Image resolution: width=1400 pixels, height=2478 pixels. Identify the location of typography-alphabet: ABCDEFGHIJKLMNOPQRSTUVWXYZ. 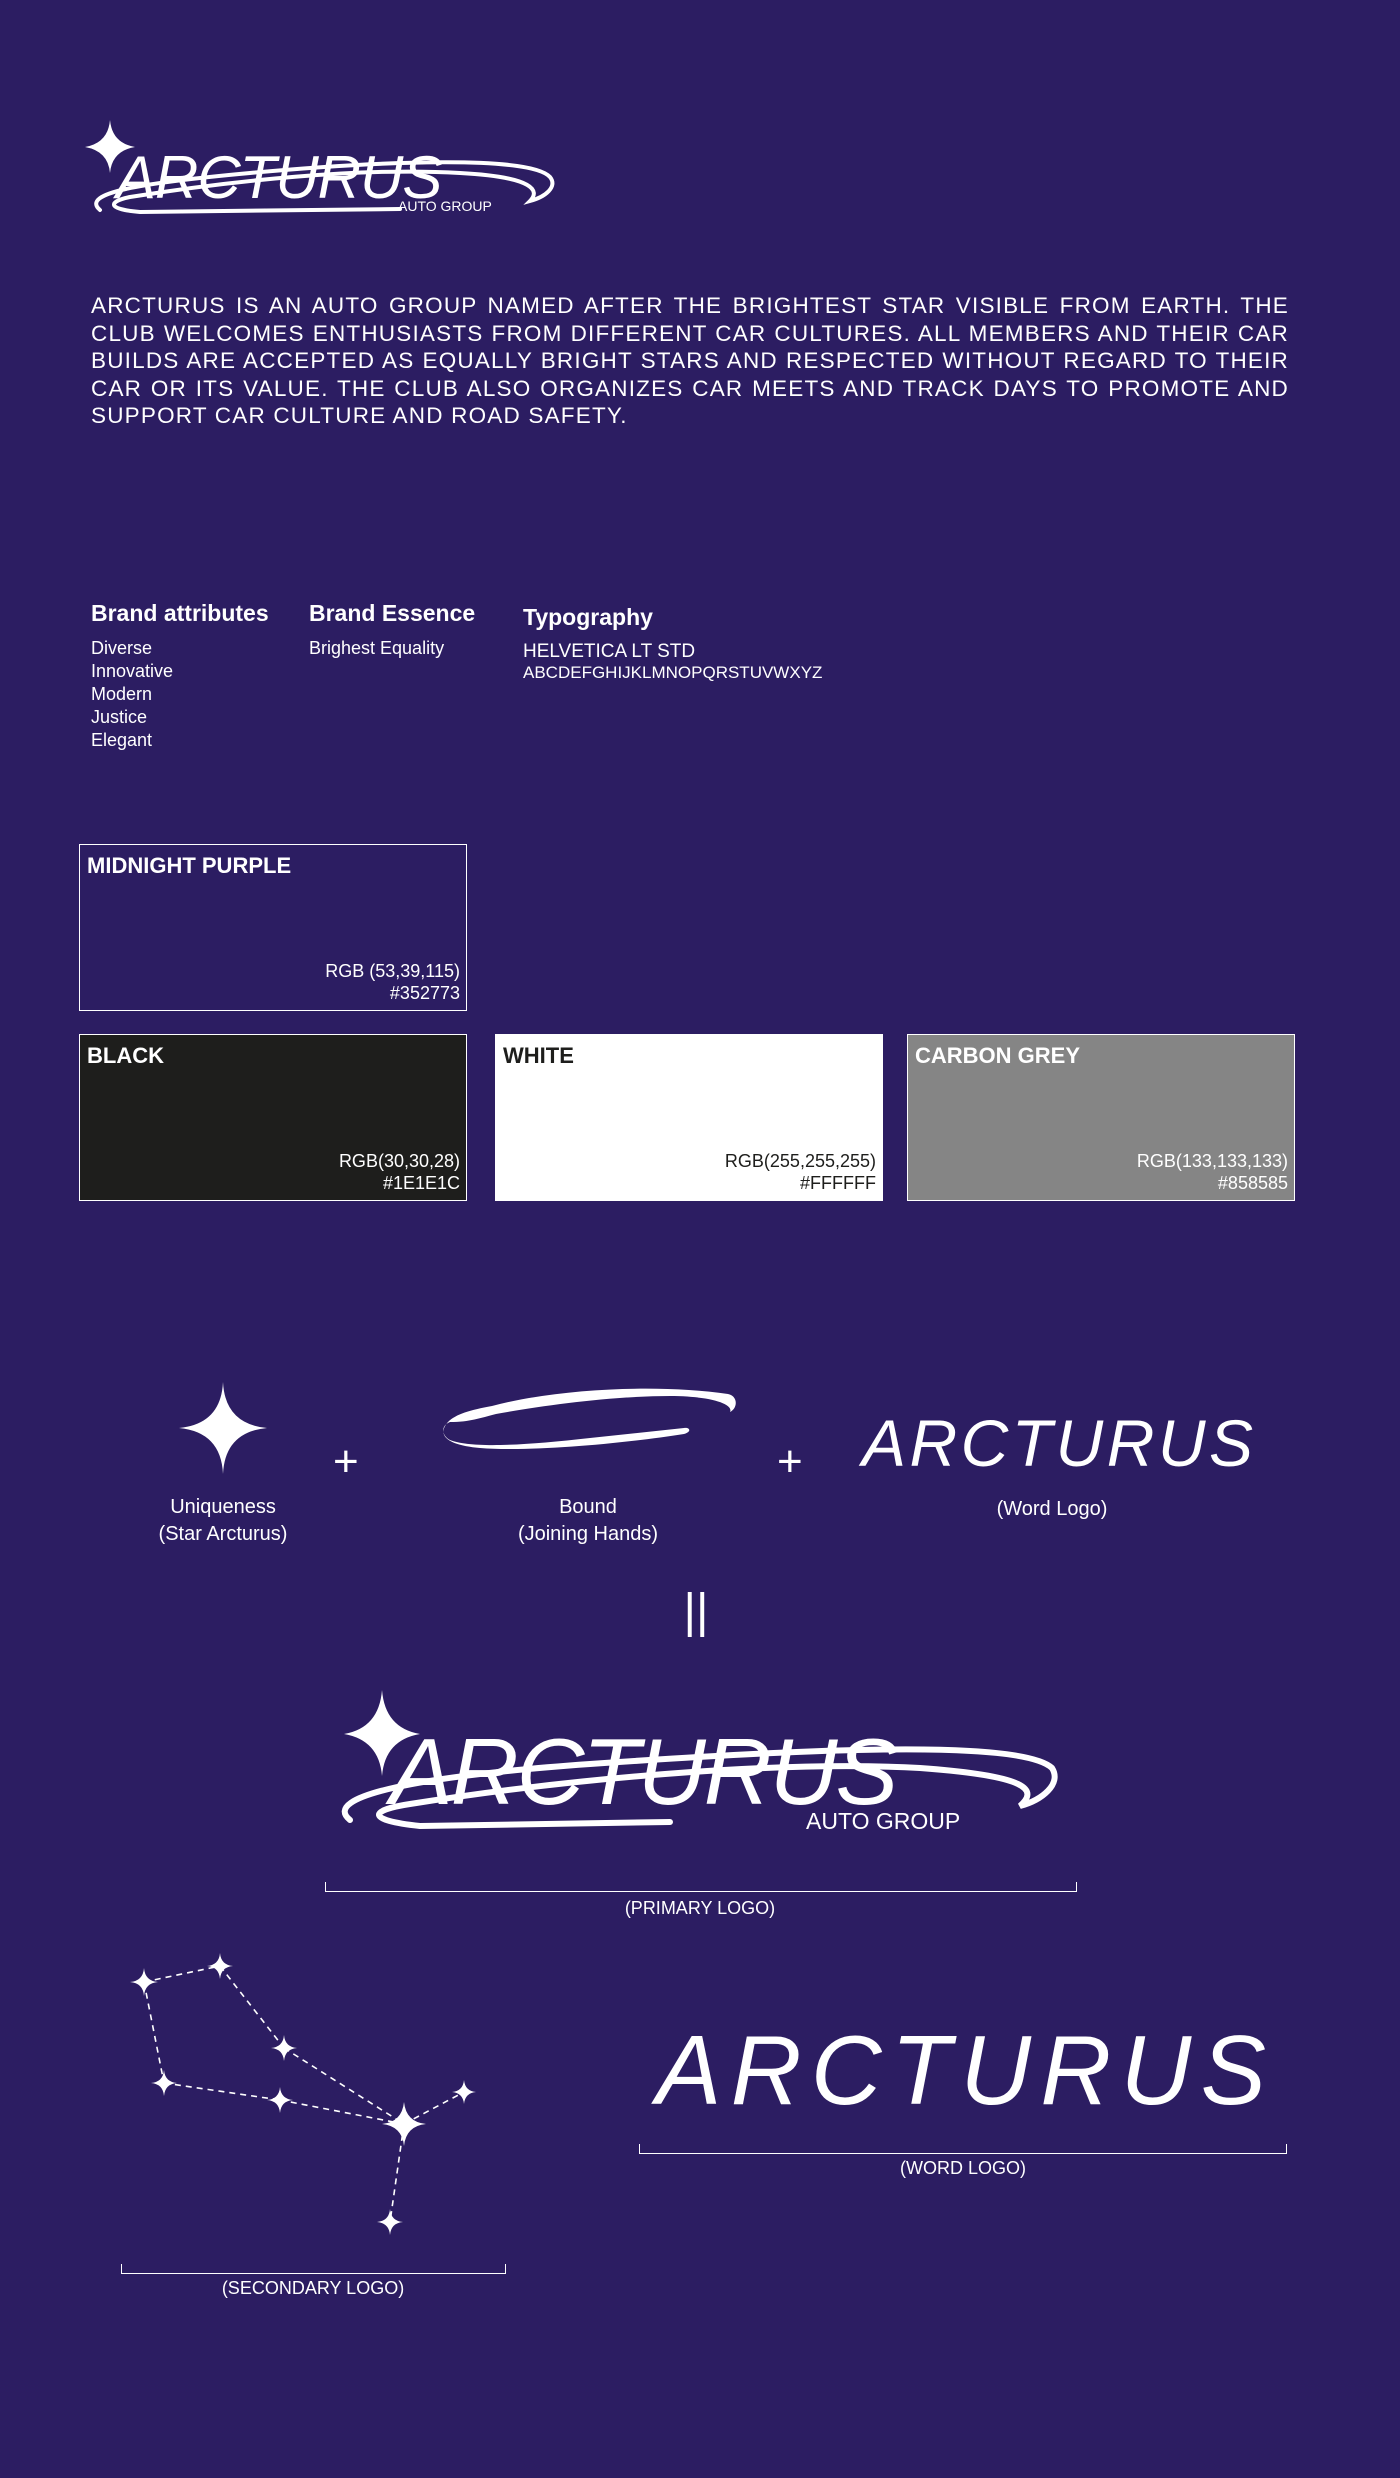
(673, 672).